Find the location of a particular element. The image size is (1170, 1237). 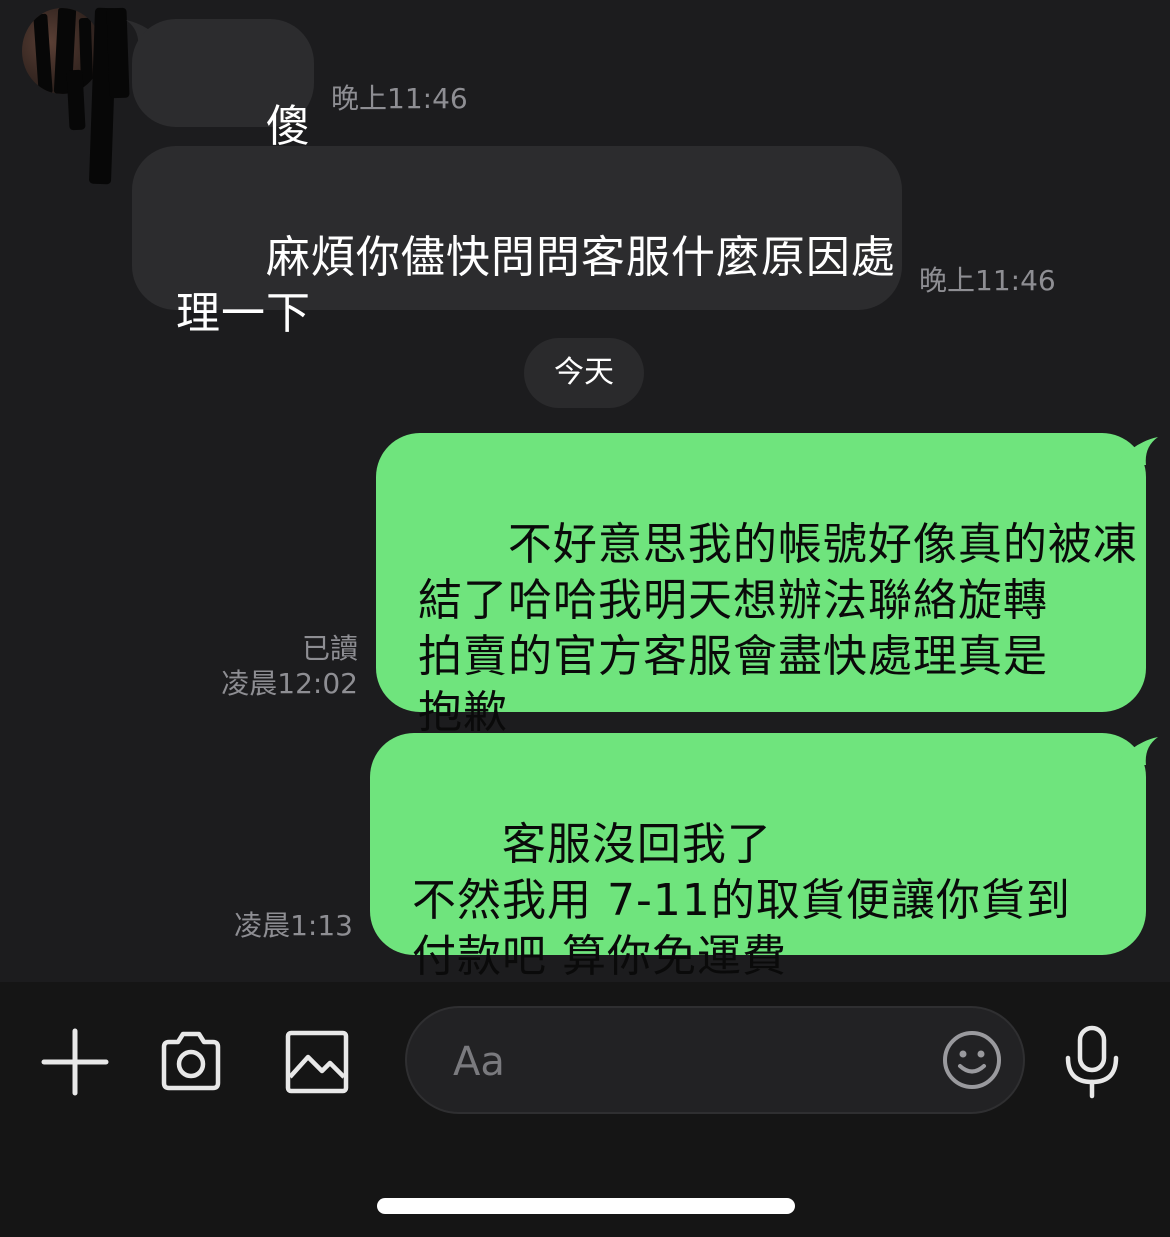

message-bubble-incoming: 傻眼 is located at coordinates (223, 113).